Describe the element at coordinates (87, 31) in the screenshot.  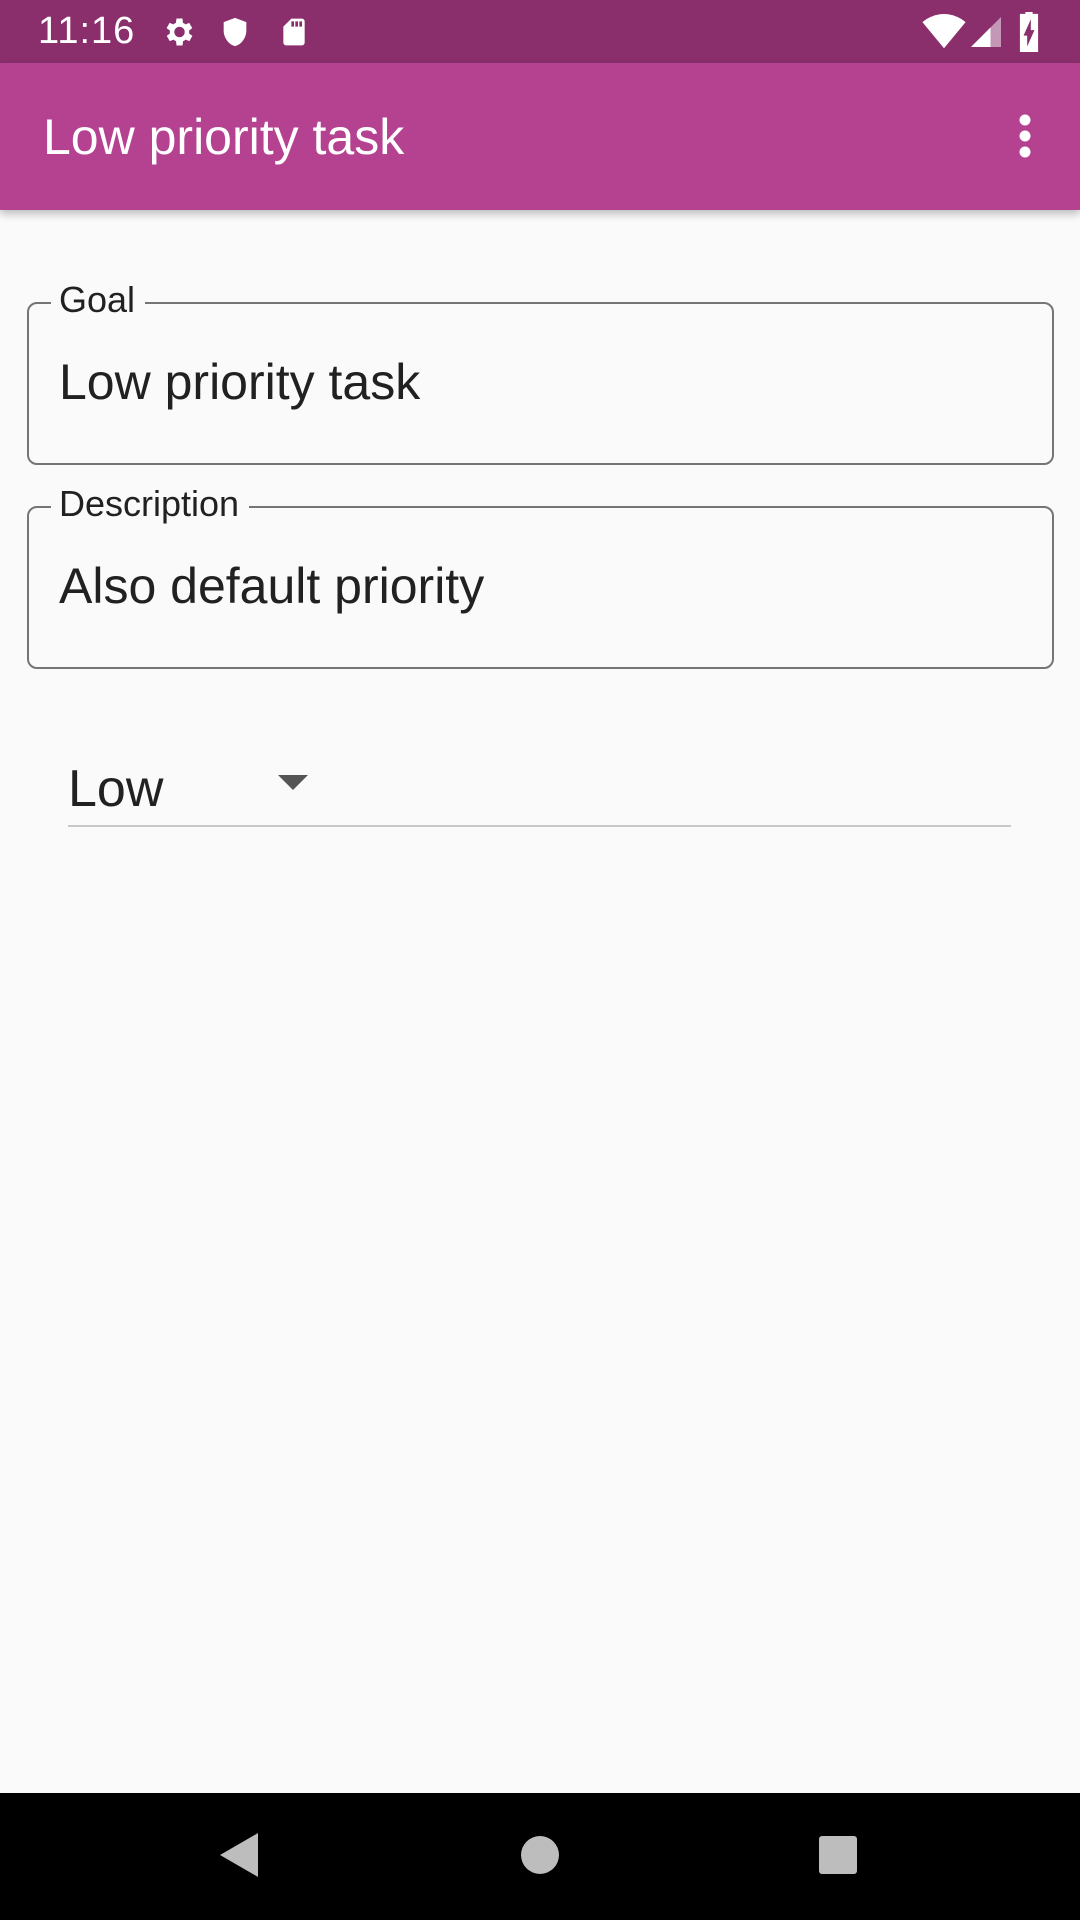
I see `status-time: 11:16` at that location.